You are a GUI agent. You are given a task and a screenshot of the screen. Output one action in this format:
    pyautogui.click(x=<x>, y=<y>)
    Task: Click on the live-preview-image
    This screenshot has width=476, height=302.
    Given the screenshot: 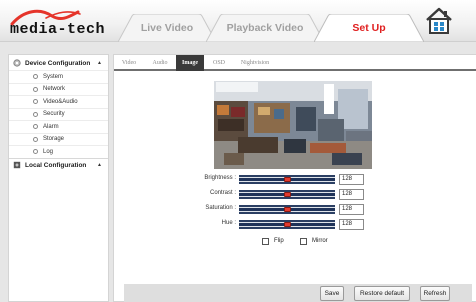 What is the action you would take?
    pyautogui.click(x=293, y=125)
    